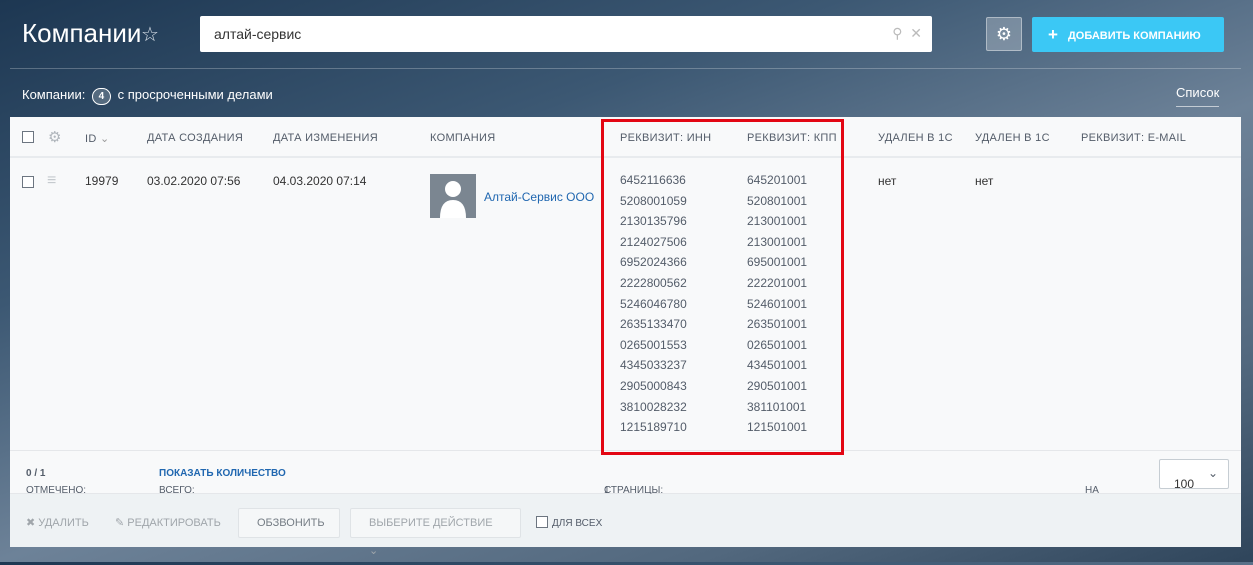  Describe the element at coordinates (722, 287) in the screenshot. I see `highlight-box` at that location.